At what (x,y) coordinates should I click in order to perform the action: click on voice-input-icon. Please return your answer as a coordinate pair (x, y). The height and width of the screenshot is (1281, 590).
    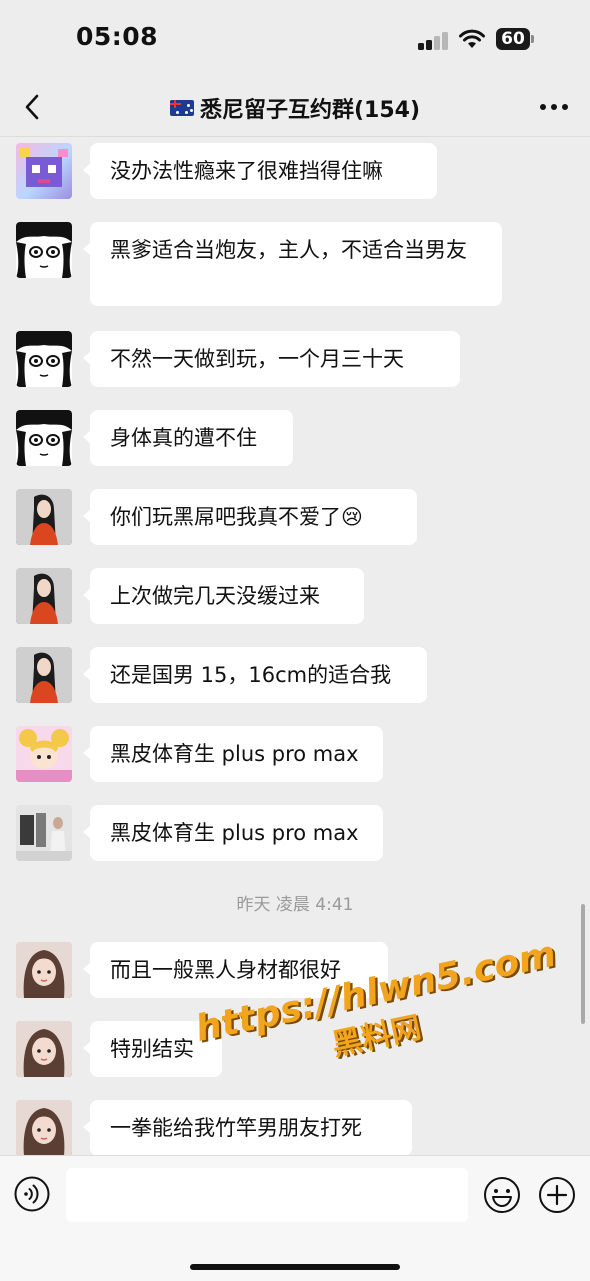
    Looking at the image, I should click on (32, 1194).